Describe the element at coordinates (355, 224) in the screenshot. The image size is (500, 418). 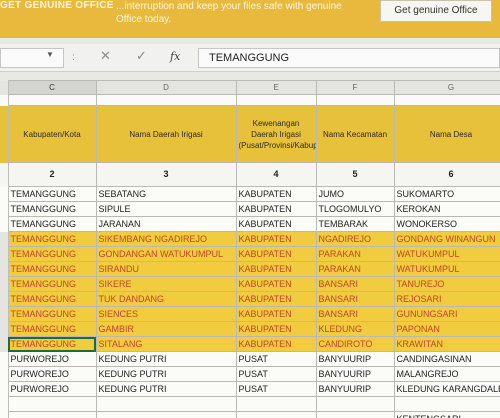
I see `cell-kecamatan: TEMBARAK` at that location.